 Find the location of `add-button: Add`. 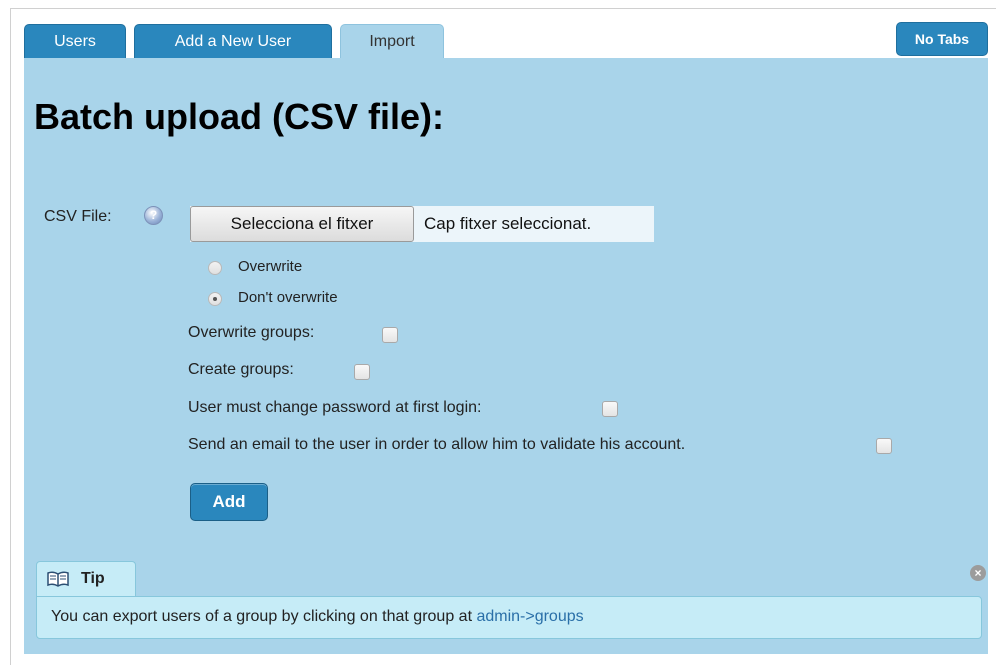

add-button: Add is located at coordinates (229, 502).